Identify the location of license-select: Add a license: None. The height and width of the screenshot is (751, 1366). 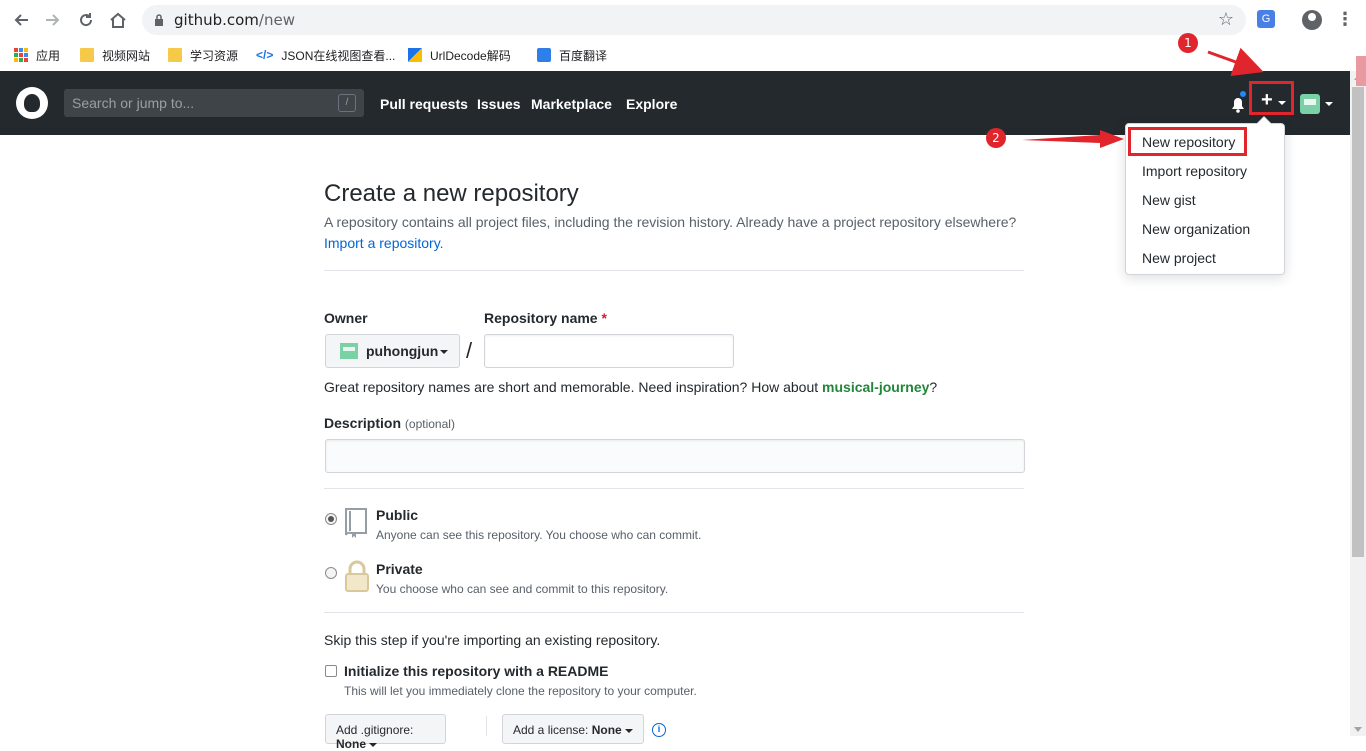
(573, 729).